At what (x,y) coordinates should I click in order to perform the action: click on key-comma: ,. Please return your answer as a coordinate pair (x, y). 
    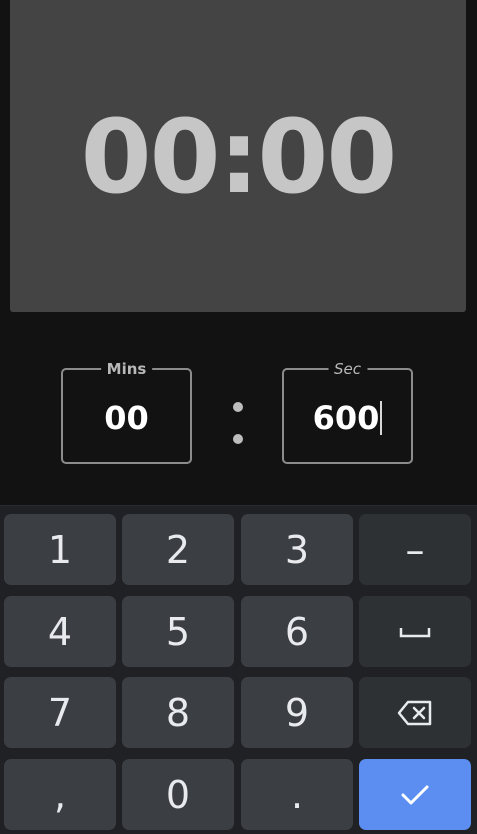
    Looking at the image, I should click on (60, 794).